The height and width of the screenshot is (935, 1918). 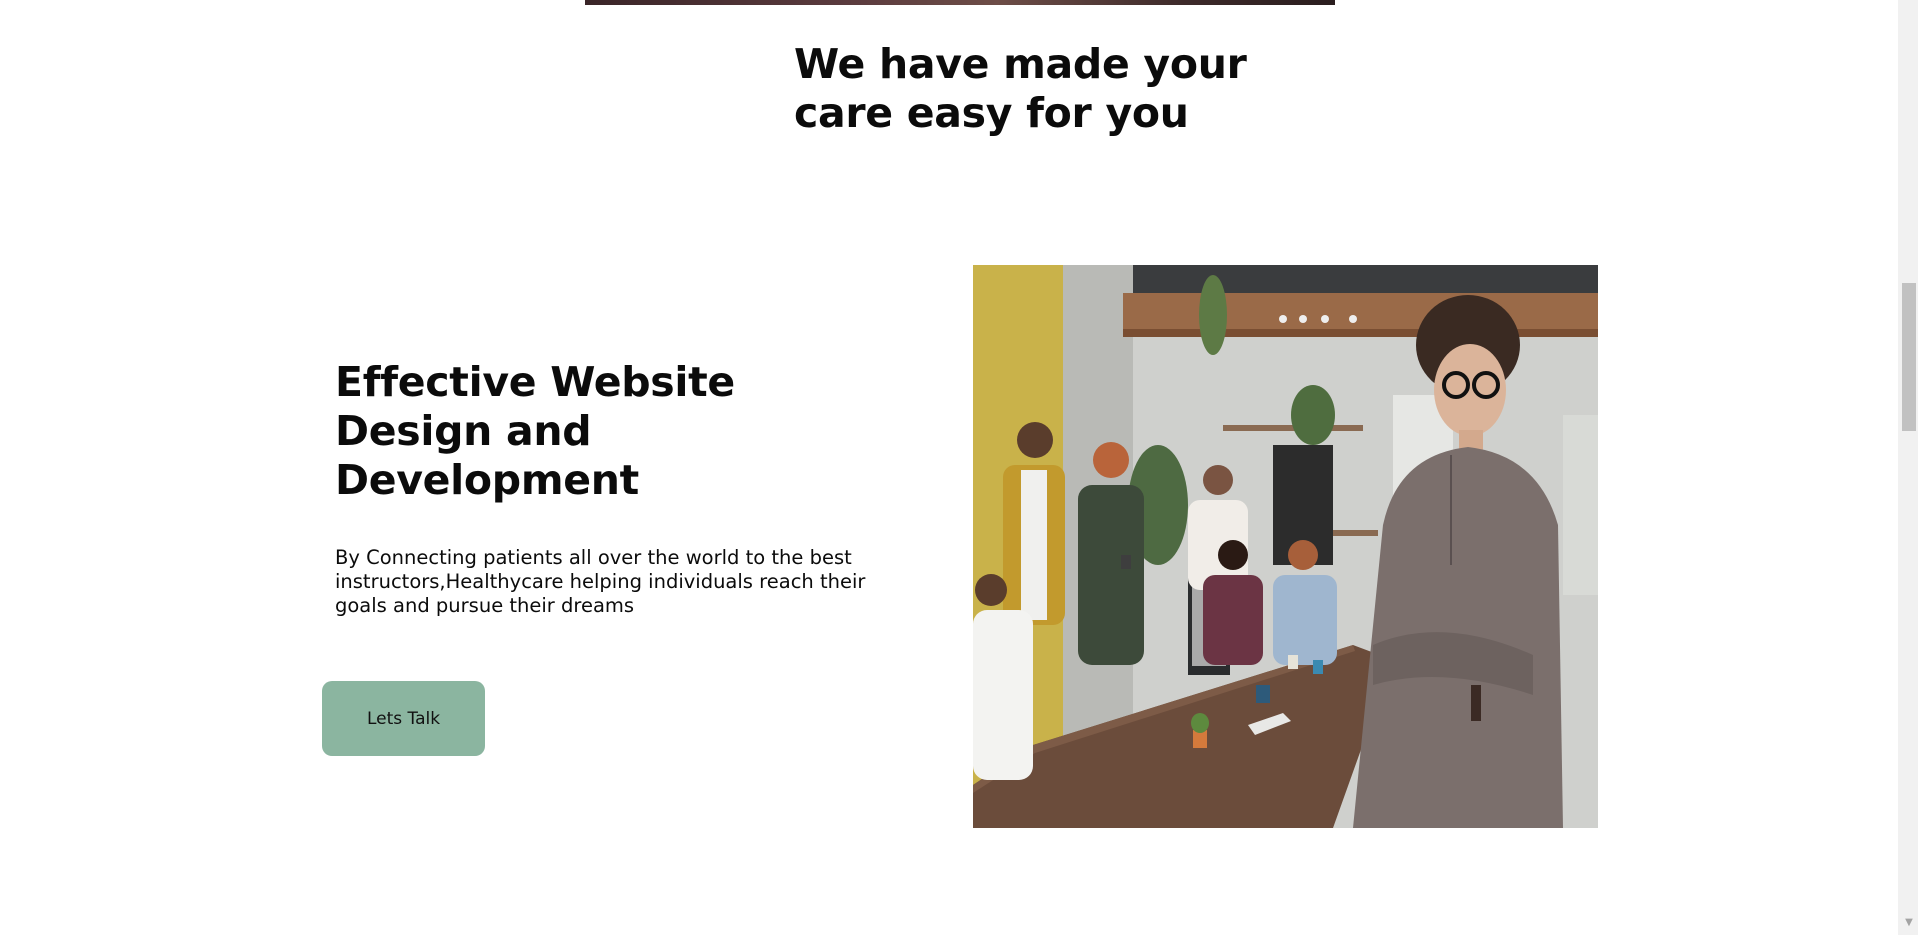 I want to click on chevron-down-icon: ▼, so click(x=1909, y=923).